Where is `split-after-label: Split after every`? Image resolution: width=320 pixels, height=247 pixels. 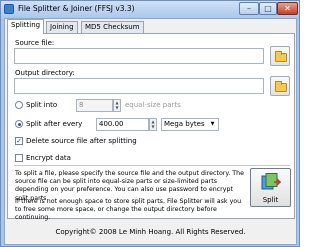 split-after-label: Split after every is located at coordinates (54, 124).